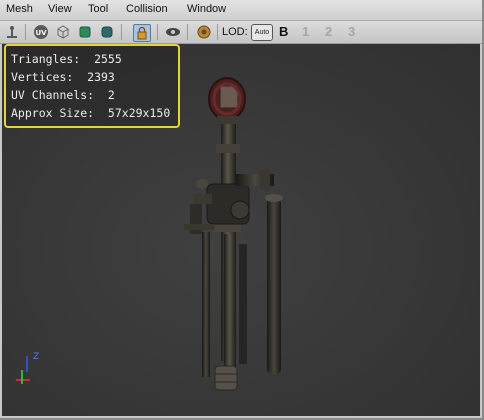 Image resolution: width=484 pixels, height=420 pixels. What do you see at coordinates (60, 9) in the screenshot?
I see `menu-view: View` at bounding box center [60, 9].